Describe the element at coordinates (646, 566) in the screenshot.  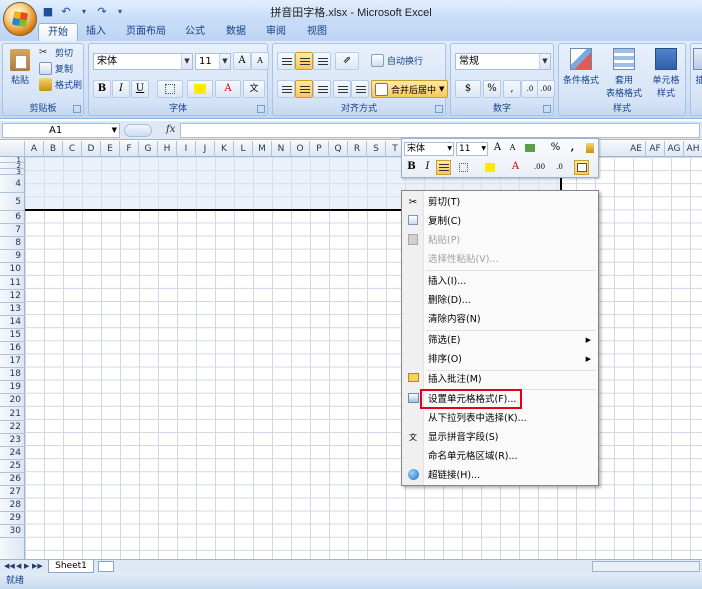
I see `horizontal-scrollbar` at that location.